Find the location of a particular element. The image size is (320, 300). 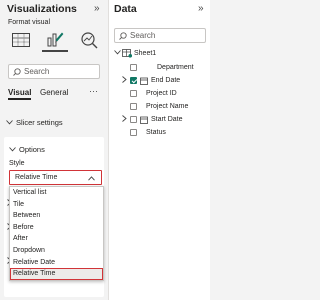

field-label: Status is located at coordinates (156, 132).